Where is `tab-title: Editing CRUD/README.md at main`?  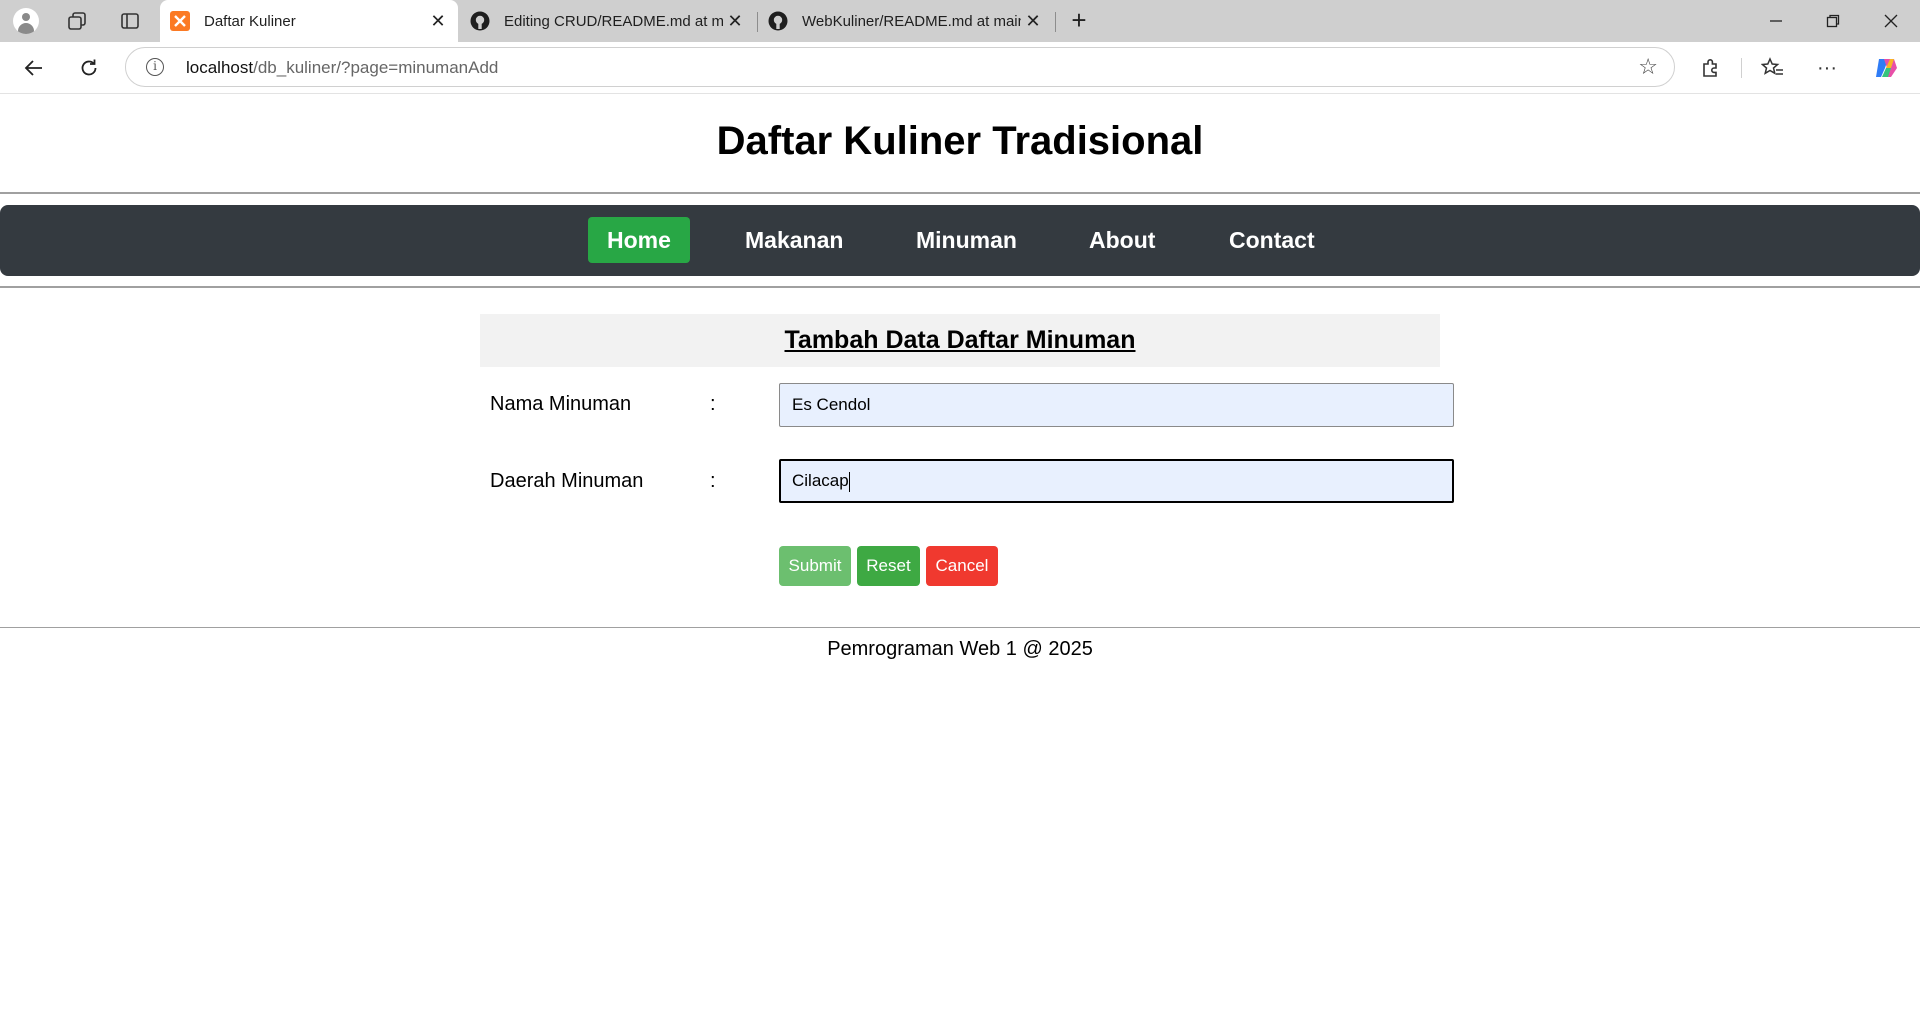
tab-title: Editing CRUD/README.md at main is located at coordinates (613, 21).